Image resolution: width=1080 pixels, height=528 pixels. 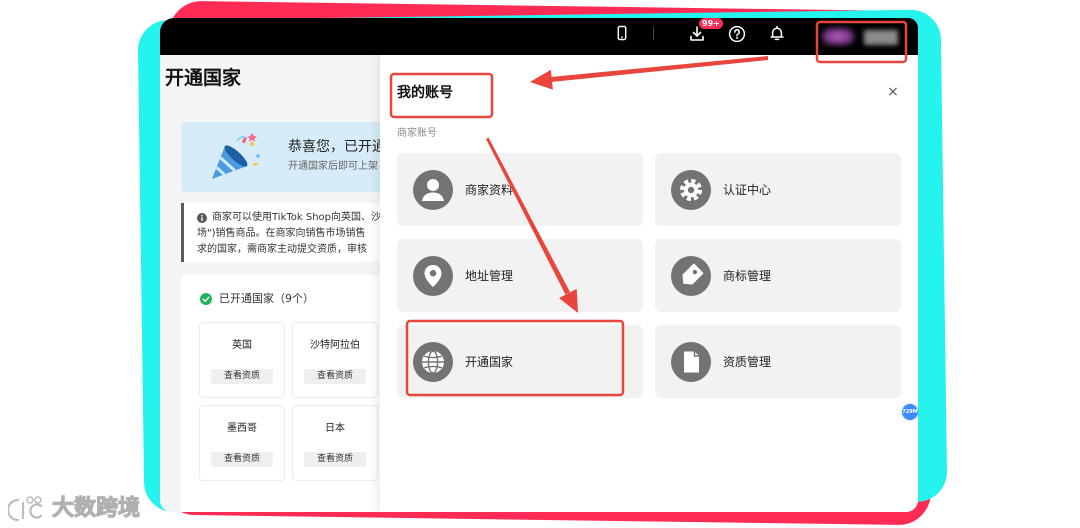 I want to click on notice-text: 商家可以使用TikTok Shop向英国、沙, so click(x=297, y=217).